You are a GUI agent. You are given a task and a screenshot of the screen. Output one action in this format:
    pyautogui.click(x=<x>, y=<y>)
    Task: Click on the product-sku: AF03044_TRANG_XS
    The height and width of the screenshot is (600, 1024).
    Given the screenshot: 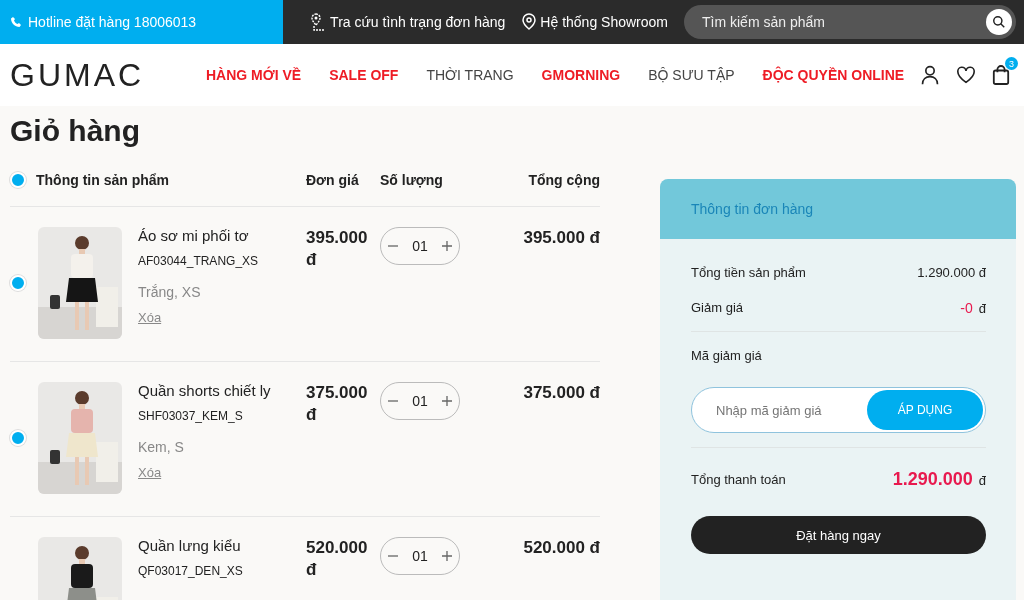 What is the action you would take?
    pyautogui.click(x=198, y=261)
    